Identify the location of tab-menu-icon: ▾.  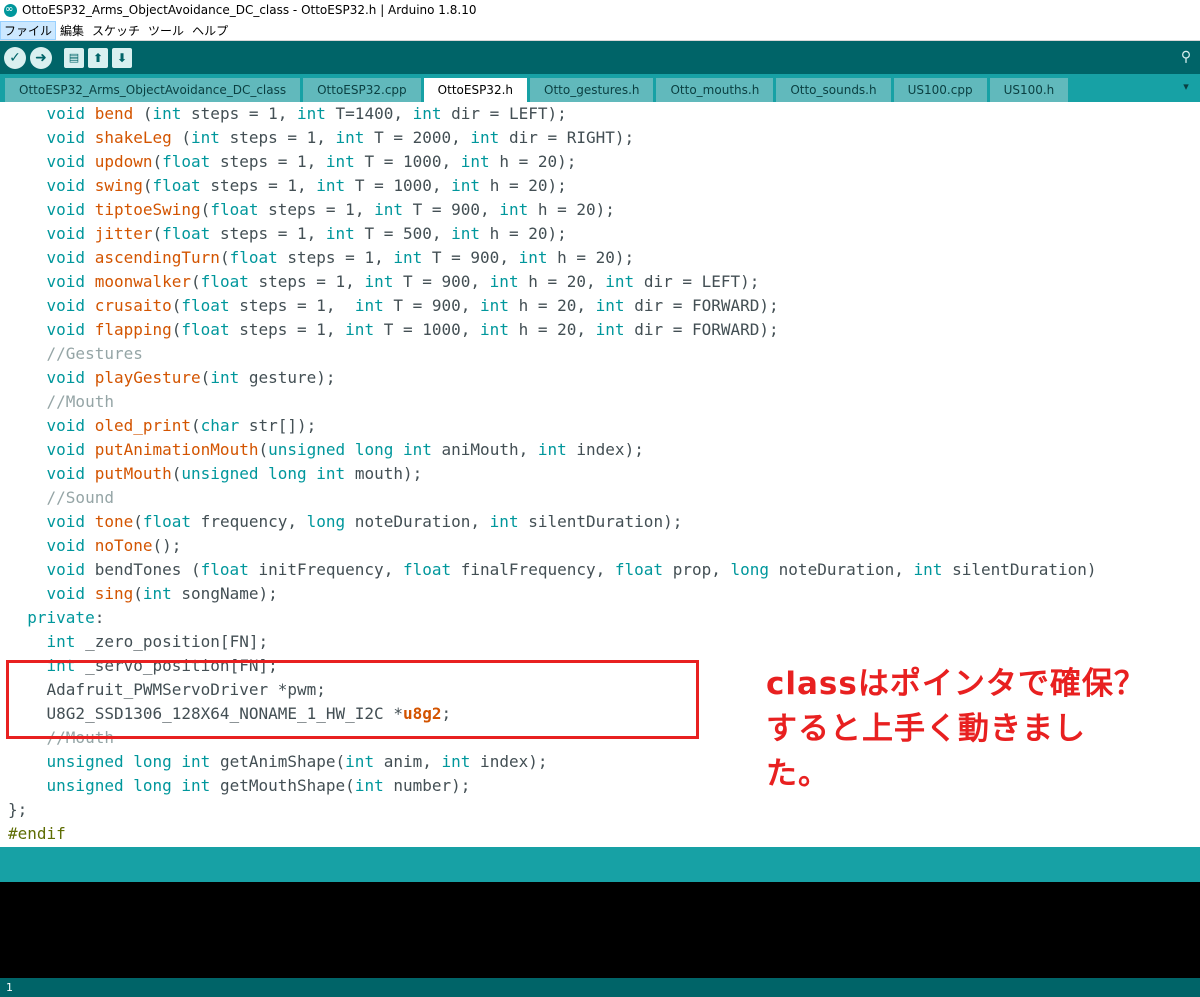
(1186, 88).